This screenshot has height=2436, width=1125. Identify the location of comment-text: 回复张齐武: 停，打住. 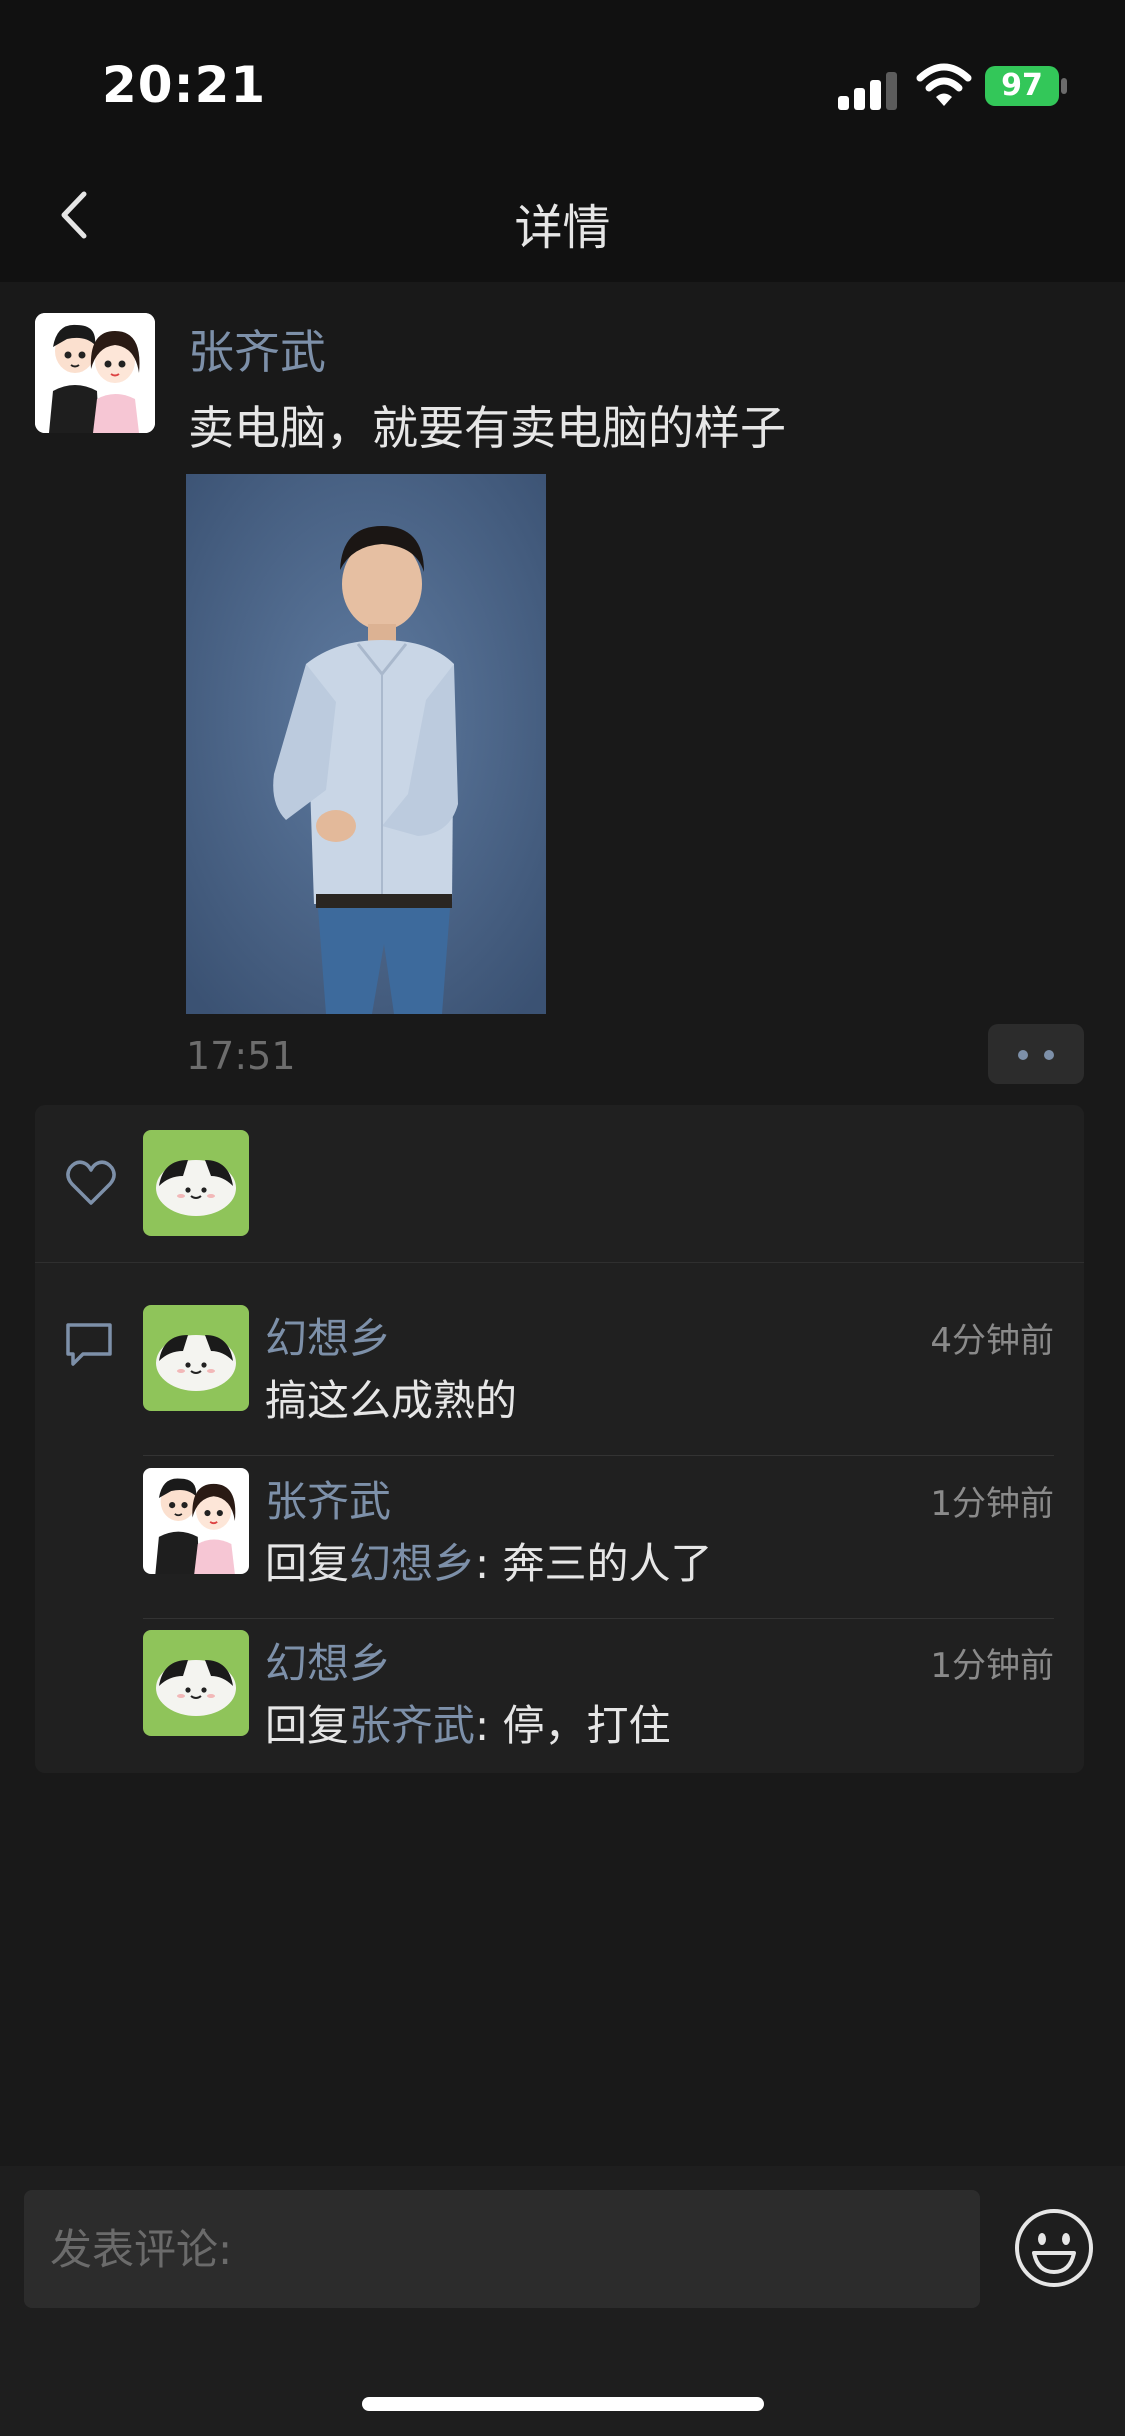
(468, 1722).